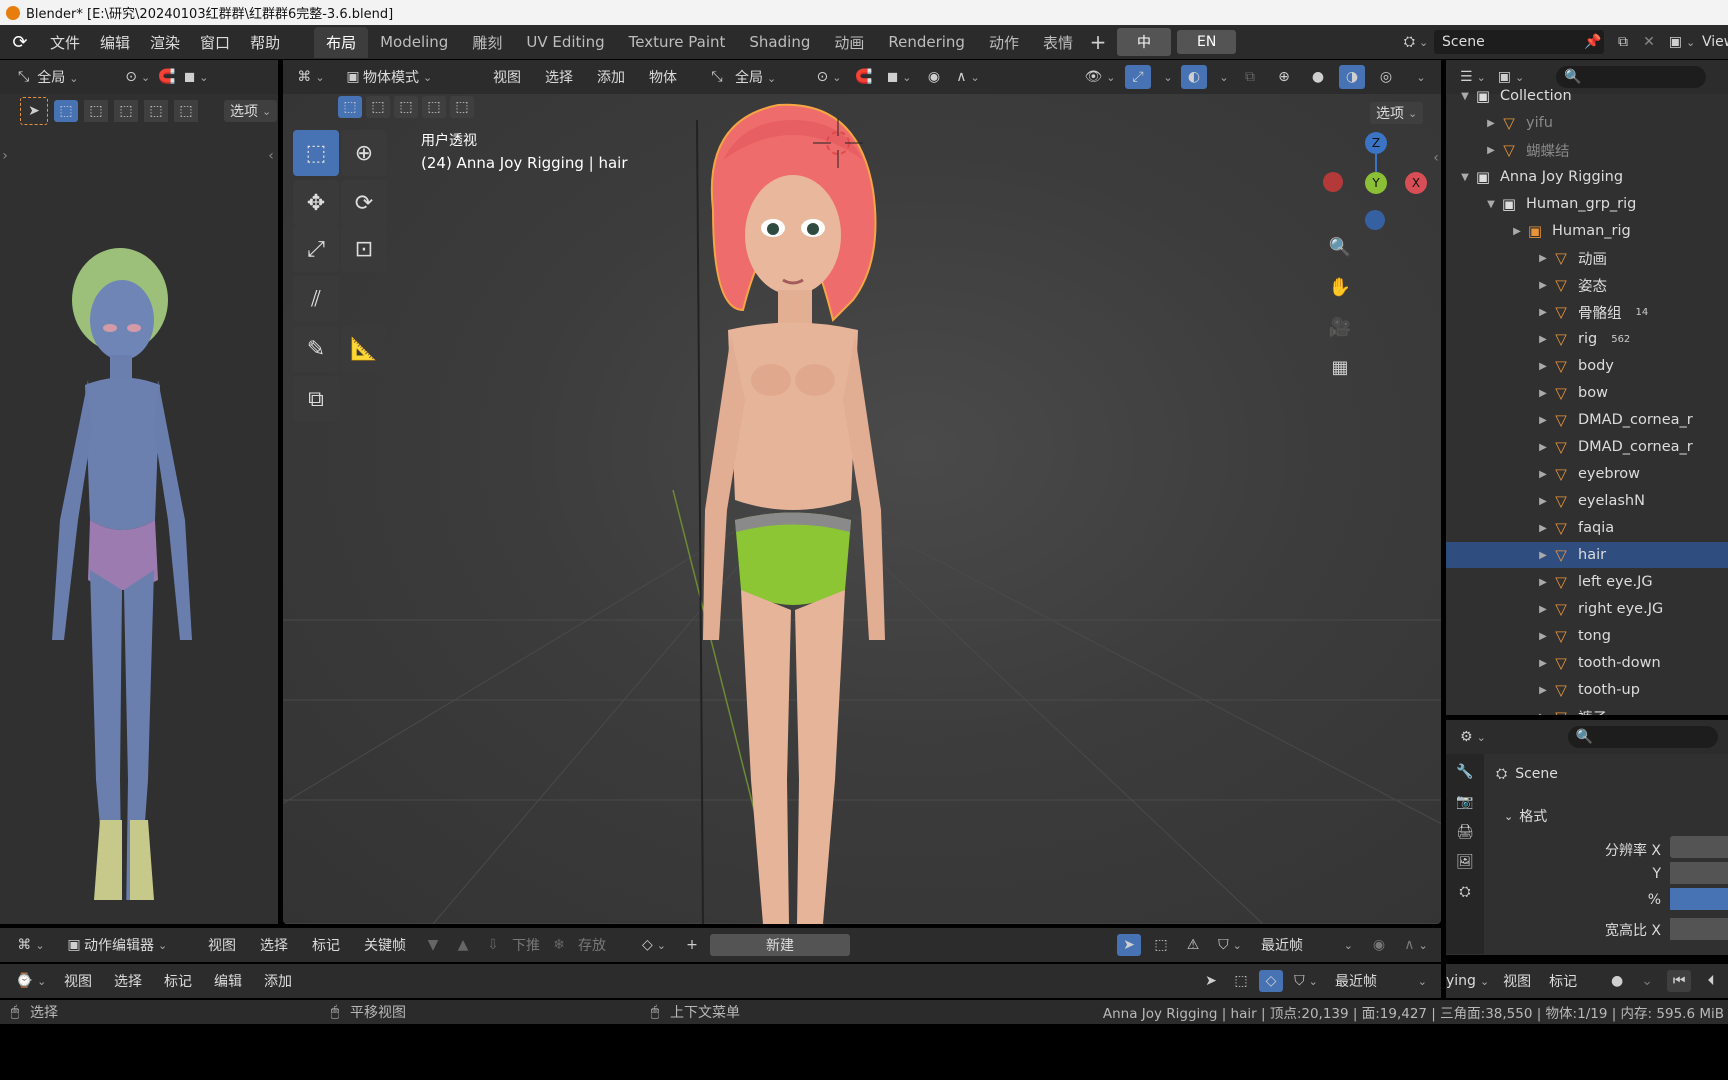 This screenshot has height=1080, width=1728. Describe the element at coordinates (1587, 636) in the screenshot. I see `outliner-row: ▶ ▽ tong` at that location.